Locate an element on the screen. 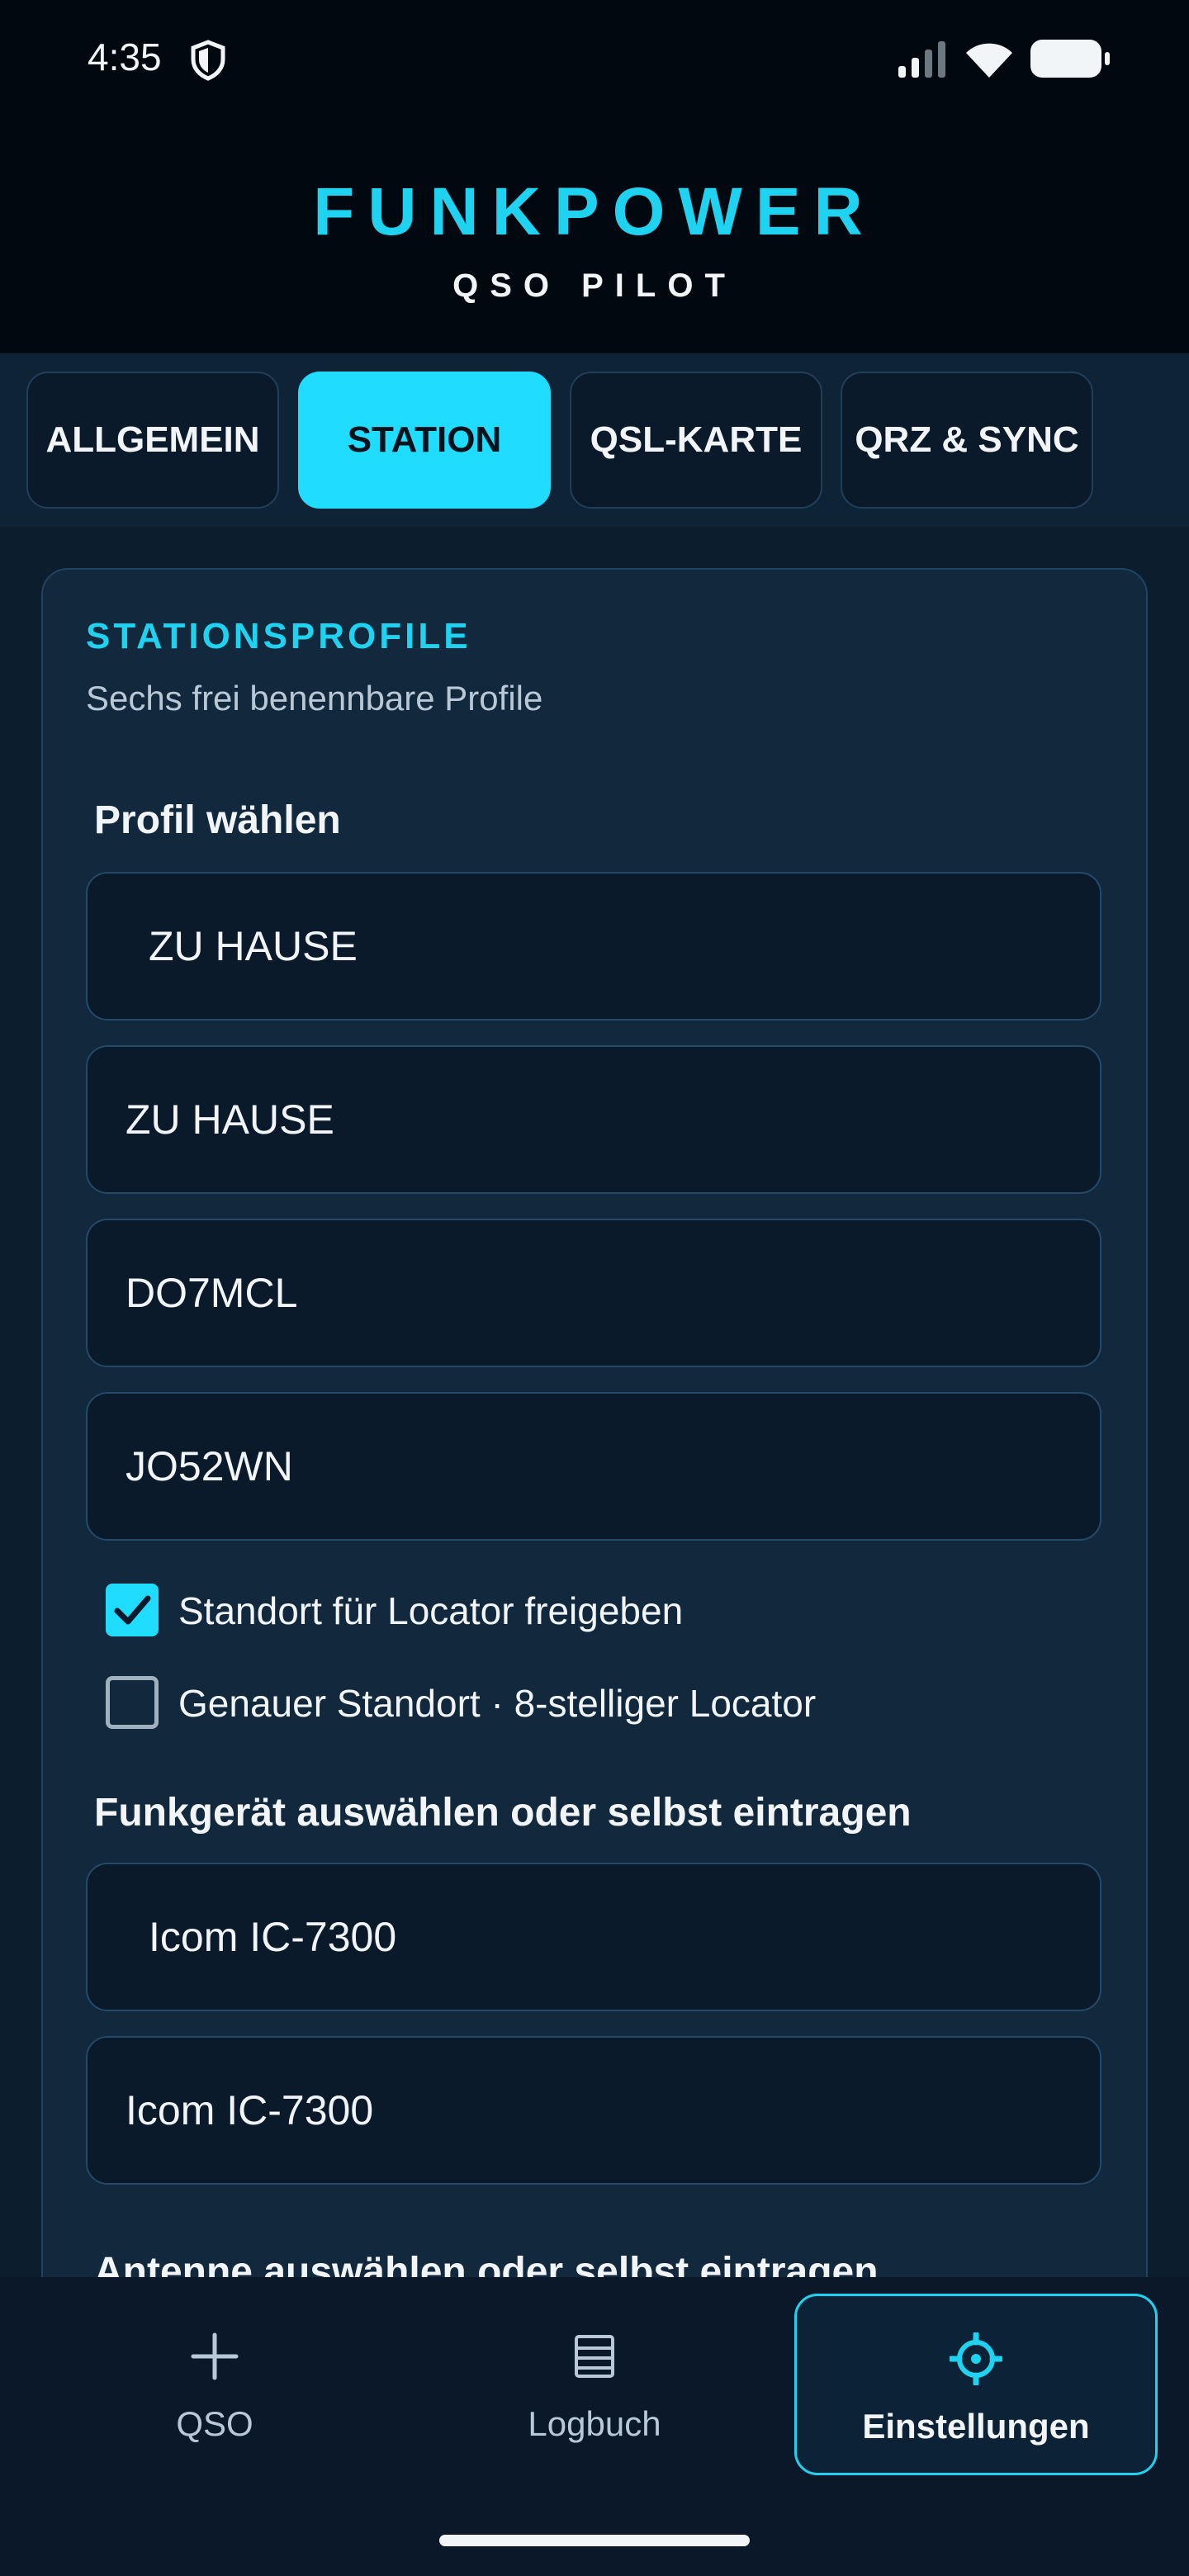 This screenshot has height=2576, width=1189. nav-logbuch-label: Logbuch is located at coordinates (594, 2423).